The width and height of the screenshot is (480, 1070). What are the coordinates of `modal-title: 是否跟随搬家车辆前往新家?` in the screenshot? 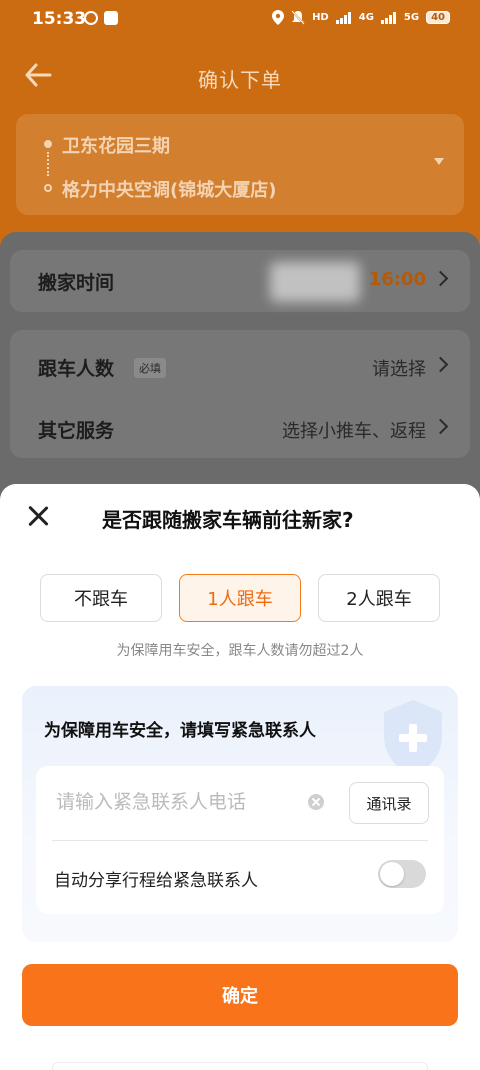 It's located at (228, 520).